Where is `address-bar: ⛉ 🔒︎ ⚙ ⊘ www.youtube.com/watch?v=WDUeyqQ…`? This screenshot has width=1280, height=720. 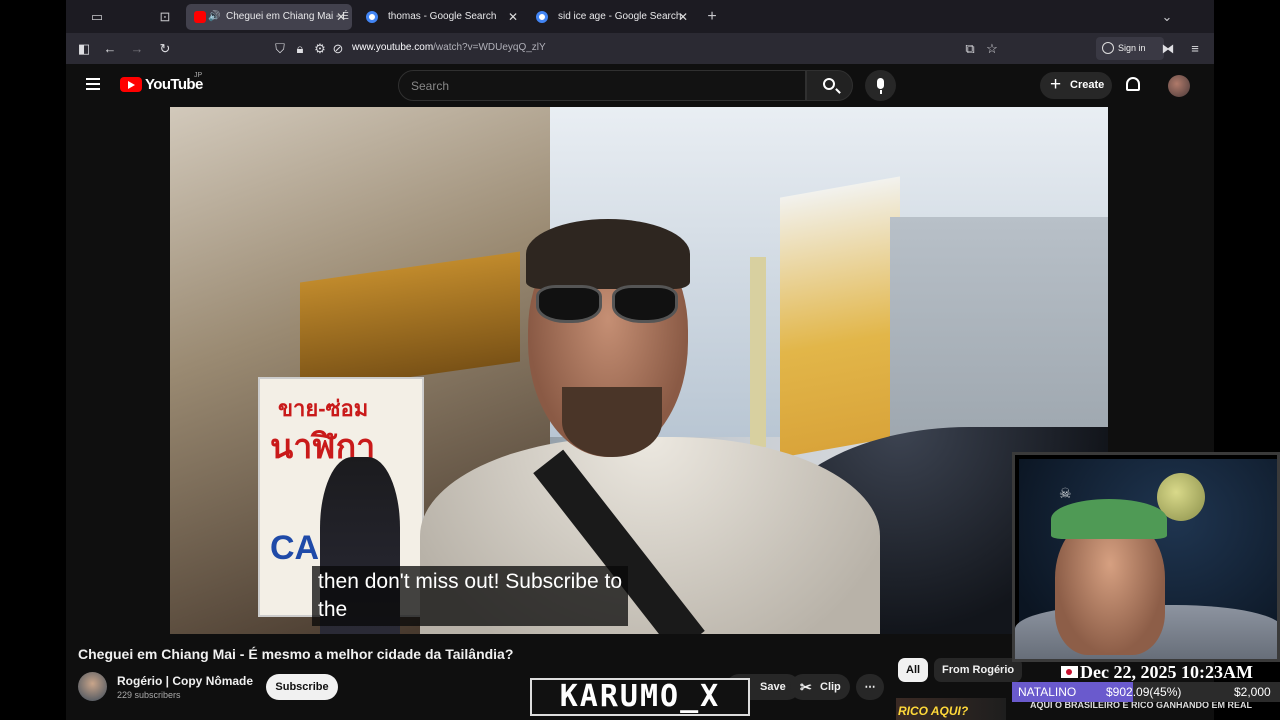
address-bar: ⛉ 🔒︎ ⚙ ⊘ www.youtube.com/watch?v=WDUeyqQ… is located at coordinates (639, 48).